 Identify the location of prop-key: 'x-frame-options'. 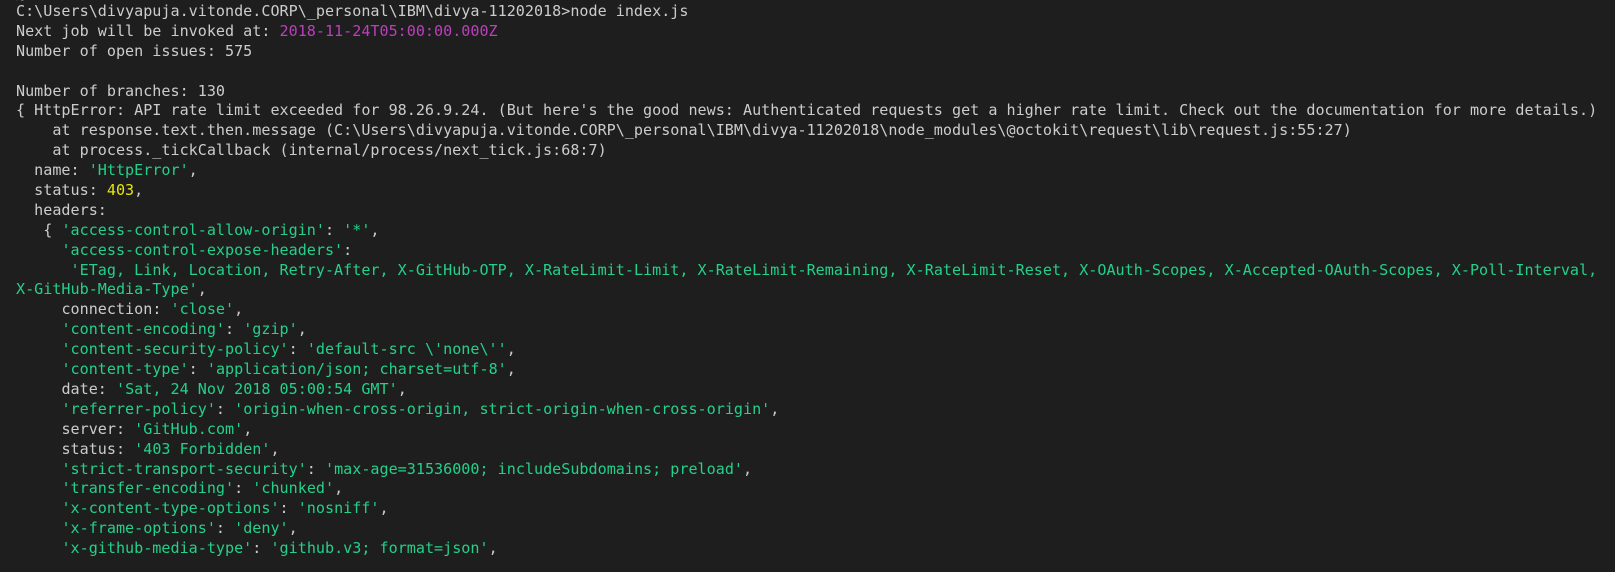
(138, 528).